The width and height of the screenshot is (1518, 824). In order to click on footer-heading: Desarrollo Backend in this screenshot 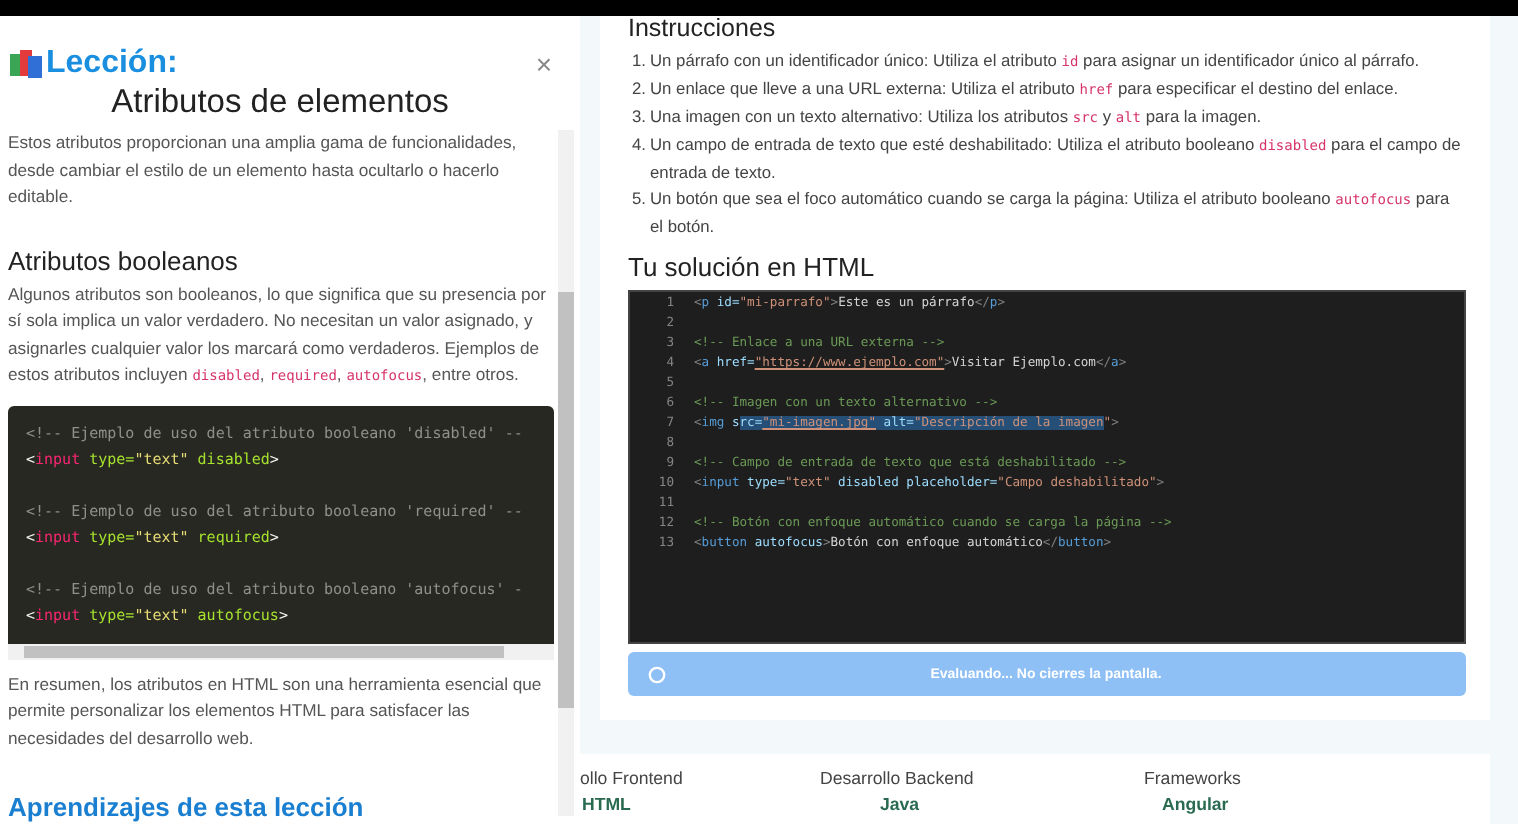, I will do `click(898, 778)`.